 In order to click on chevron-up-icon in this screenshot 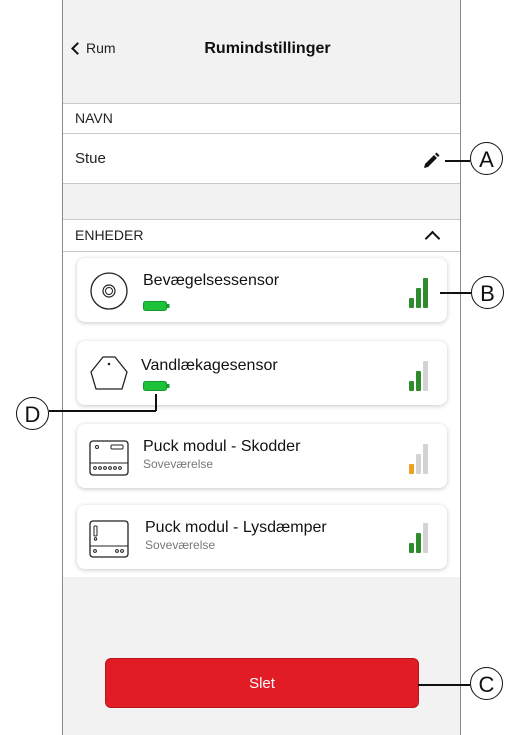, I will do `click(432, 238)`.